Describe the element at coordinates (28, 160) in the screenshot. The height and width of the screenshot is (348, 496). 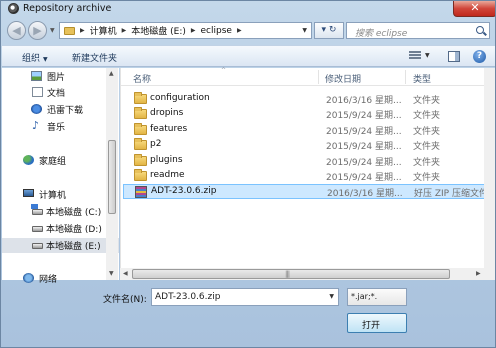
I see `homegroup-icon` at that location.